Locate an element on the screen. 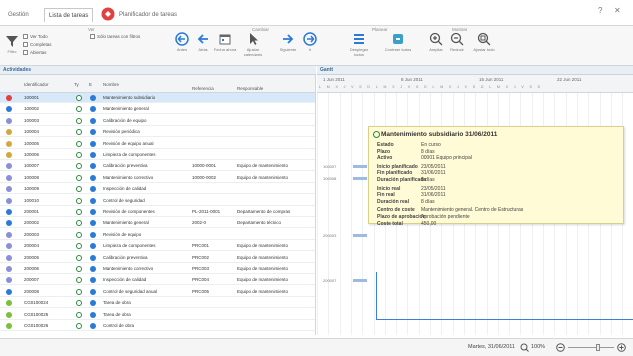 This screenshot has width=633, height=356. desplegar-button: Desplegar todos is located at coordinates (359, 44).